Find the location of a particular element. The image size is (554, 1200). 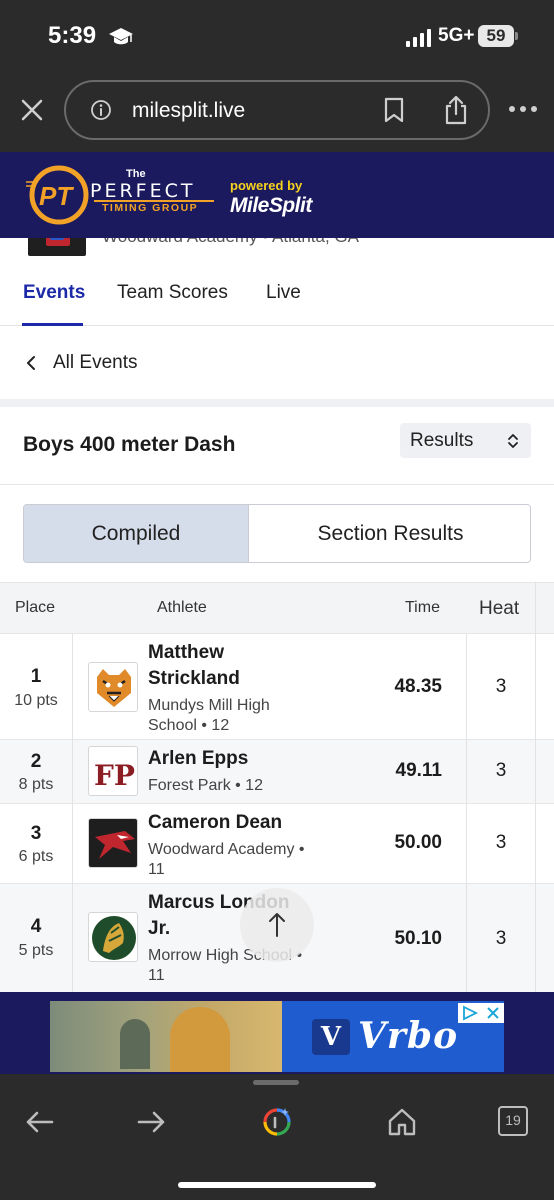

status-time: 5:39 is located at coordinates (72, 35).